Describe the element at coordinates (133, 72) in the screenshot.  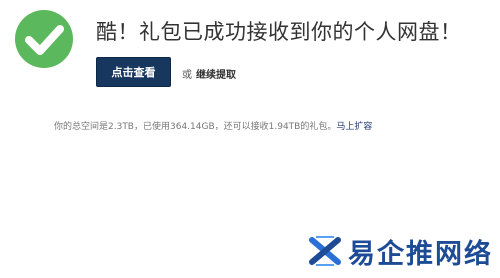
I see `view-button: 点击查看` at that location.